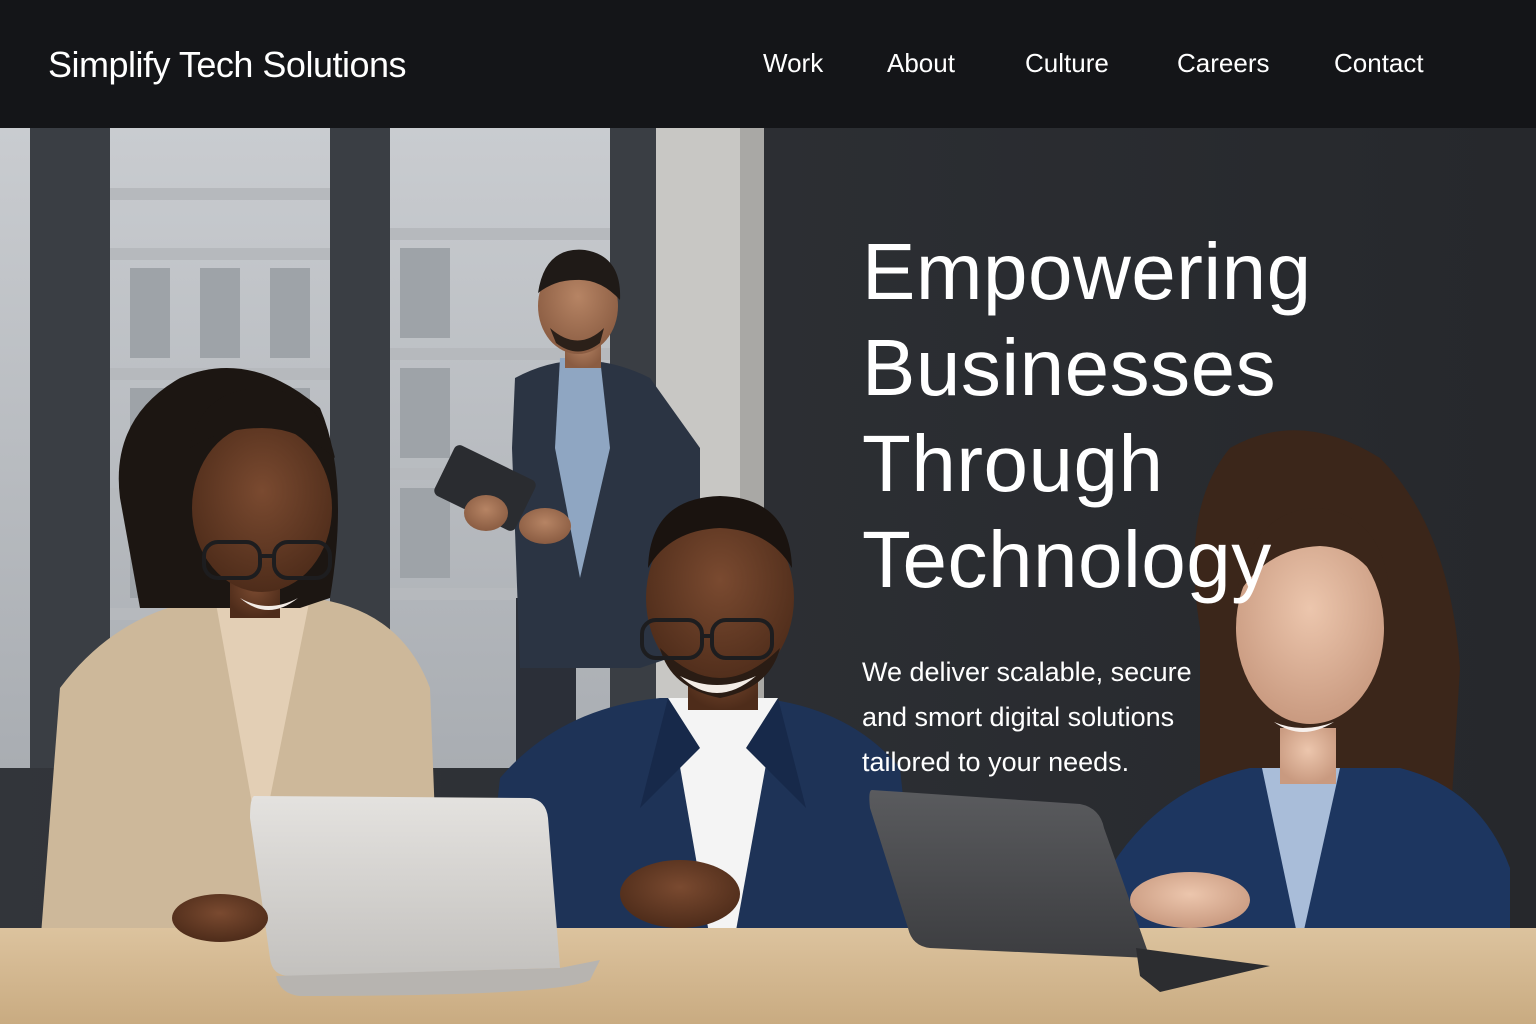  What do you see at coordinates (921, 63) in the screenshot?
I see `nav-link-about: About` at bounding box center [921, 63].